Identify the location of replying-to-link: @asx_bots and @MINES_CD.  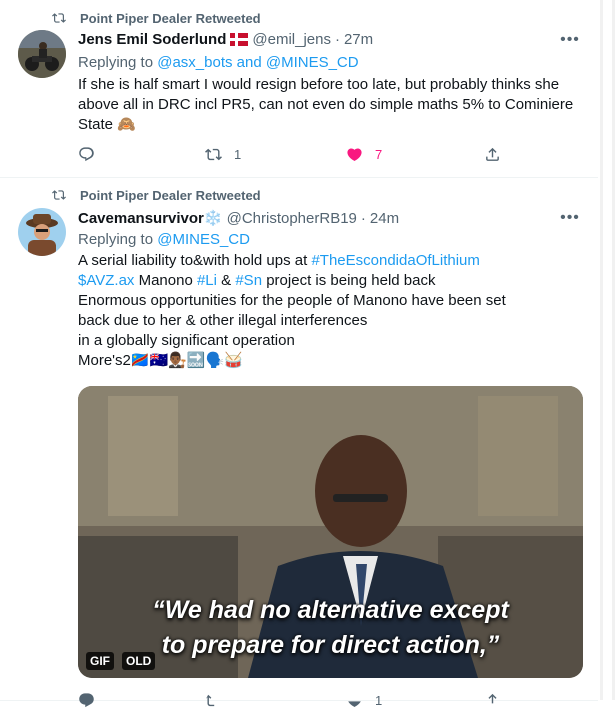
(257, 62).